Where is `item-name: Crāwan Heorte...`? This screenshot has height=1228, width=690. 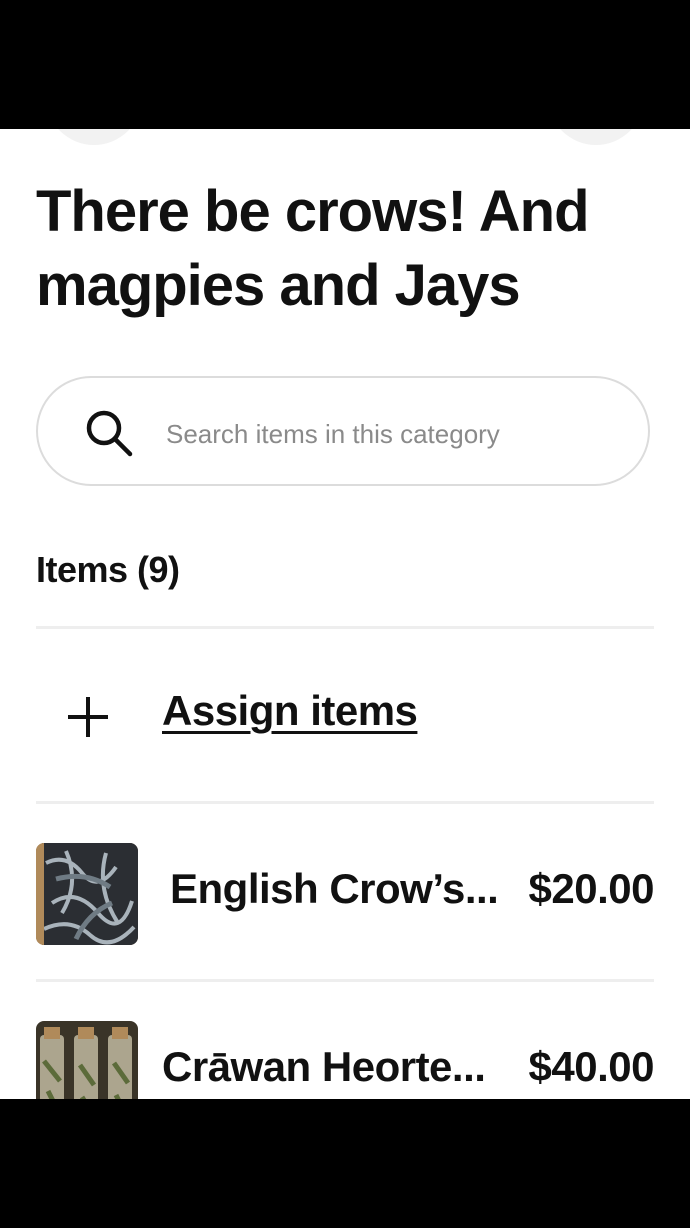
item-name: Crāwan Heorte... is located at coordinates (324, 1066).